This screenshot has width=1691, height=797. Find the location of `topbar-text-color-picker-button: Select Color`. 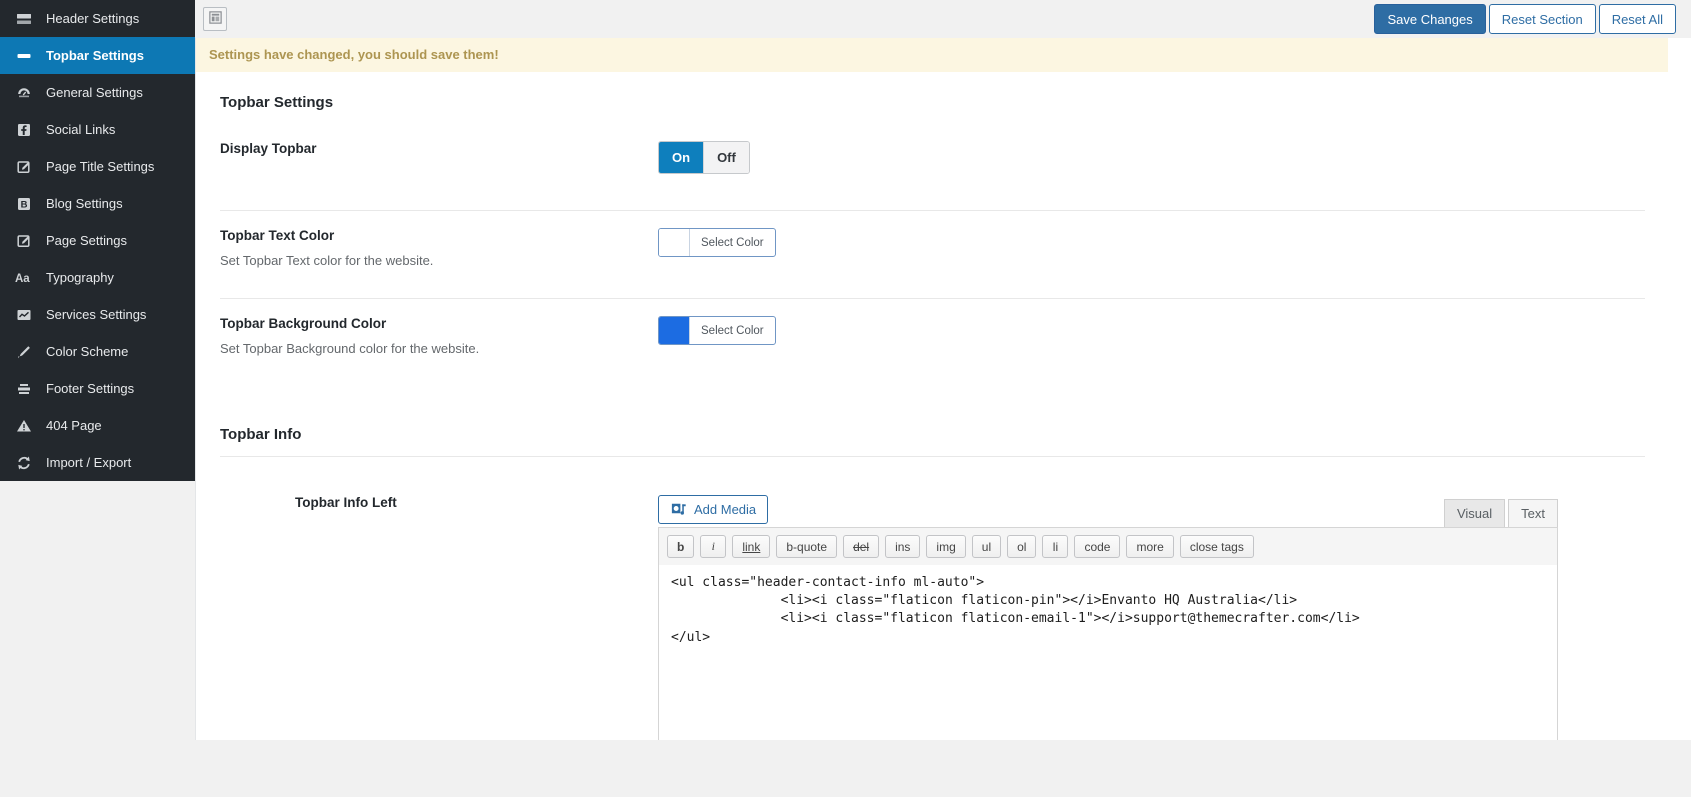

topbar-text-color-picker-button: Select Color is located at coordinates (717, 242).